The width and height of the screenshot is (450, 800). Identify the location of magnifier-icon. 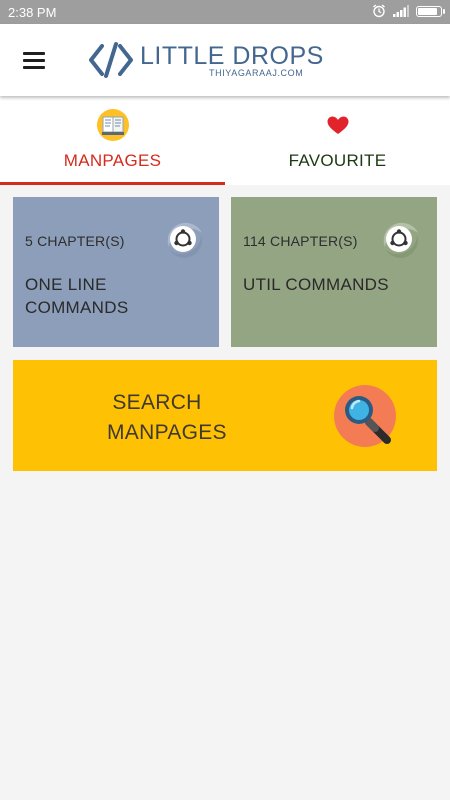
(365, 416).